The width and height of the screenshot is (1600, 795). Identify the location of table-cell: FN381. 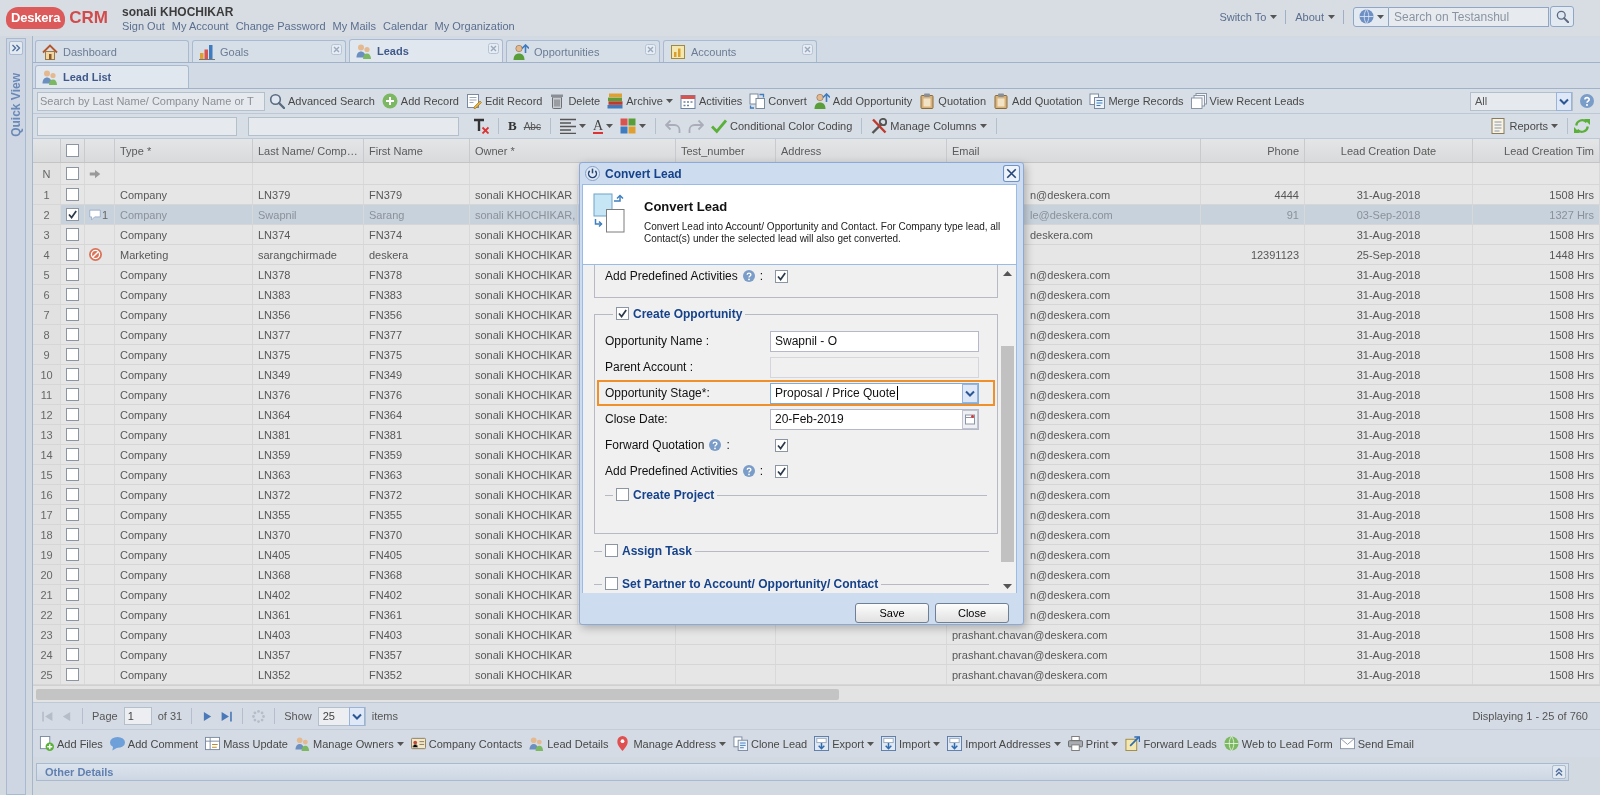
(417, 434).